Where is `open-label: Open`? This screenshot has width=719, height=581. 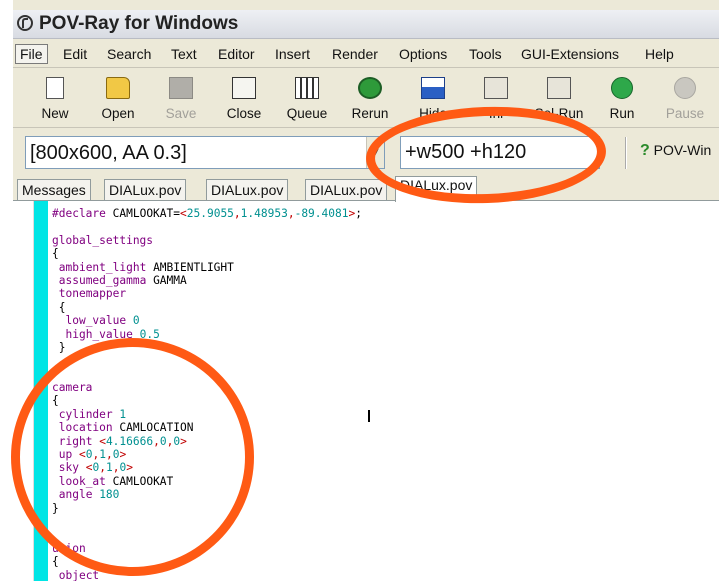
open-label: Open is located at coordinates (118, 113).